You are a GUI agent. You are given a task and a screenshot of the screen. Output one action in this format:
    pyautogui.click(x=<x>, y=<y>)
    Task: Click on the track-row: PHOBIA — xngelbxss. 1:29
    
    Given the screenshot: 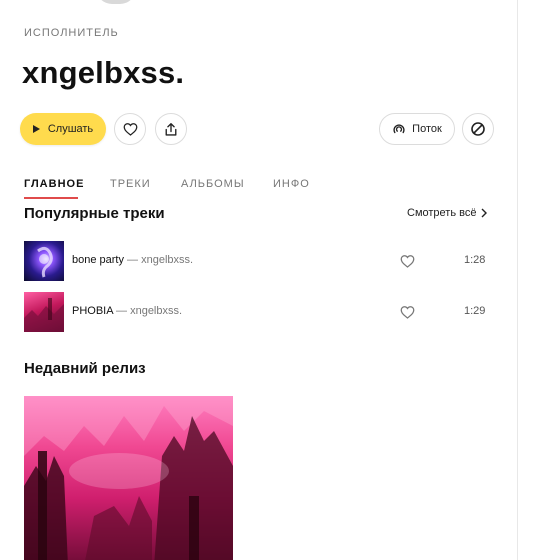 What is the action you would take?
    pyautogui.click(x=258, y=312)
    